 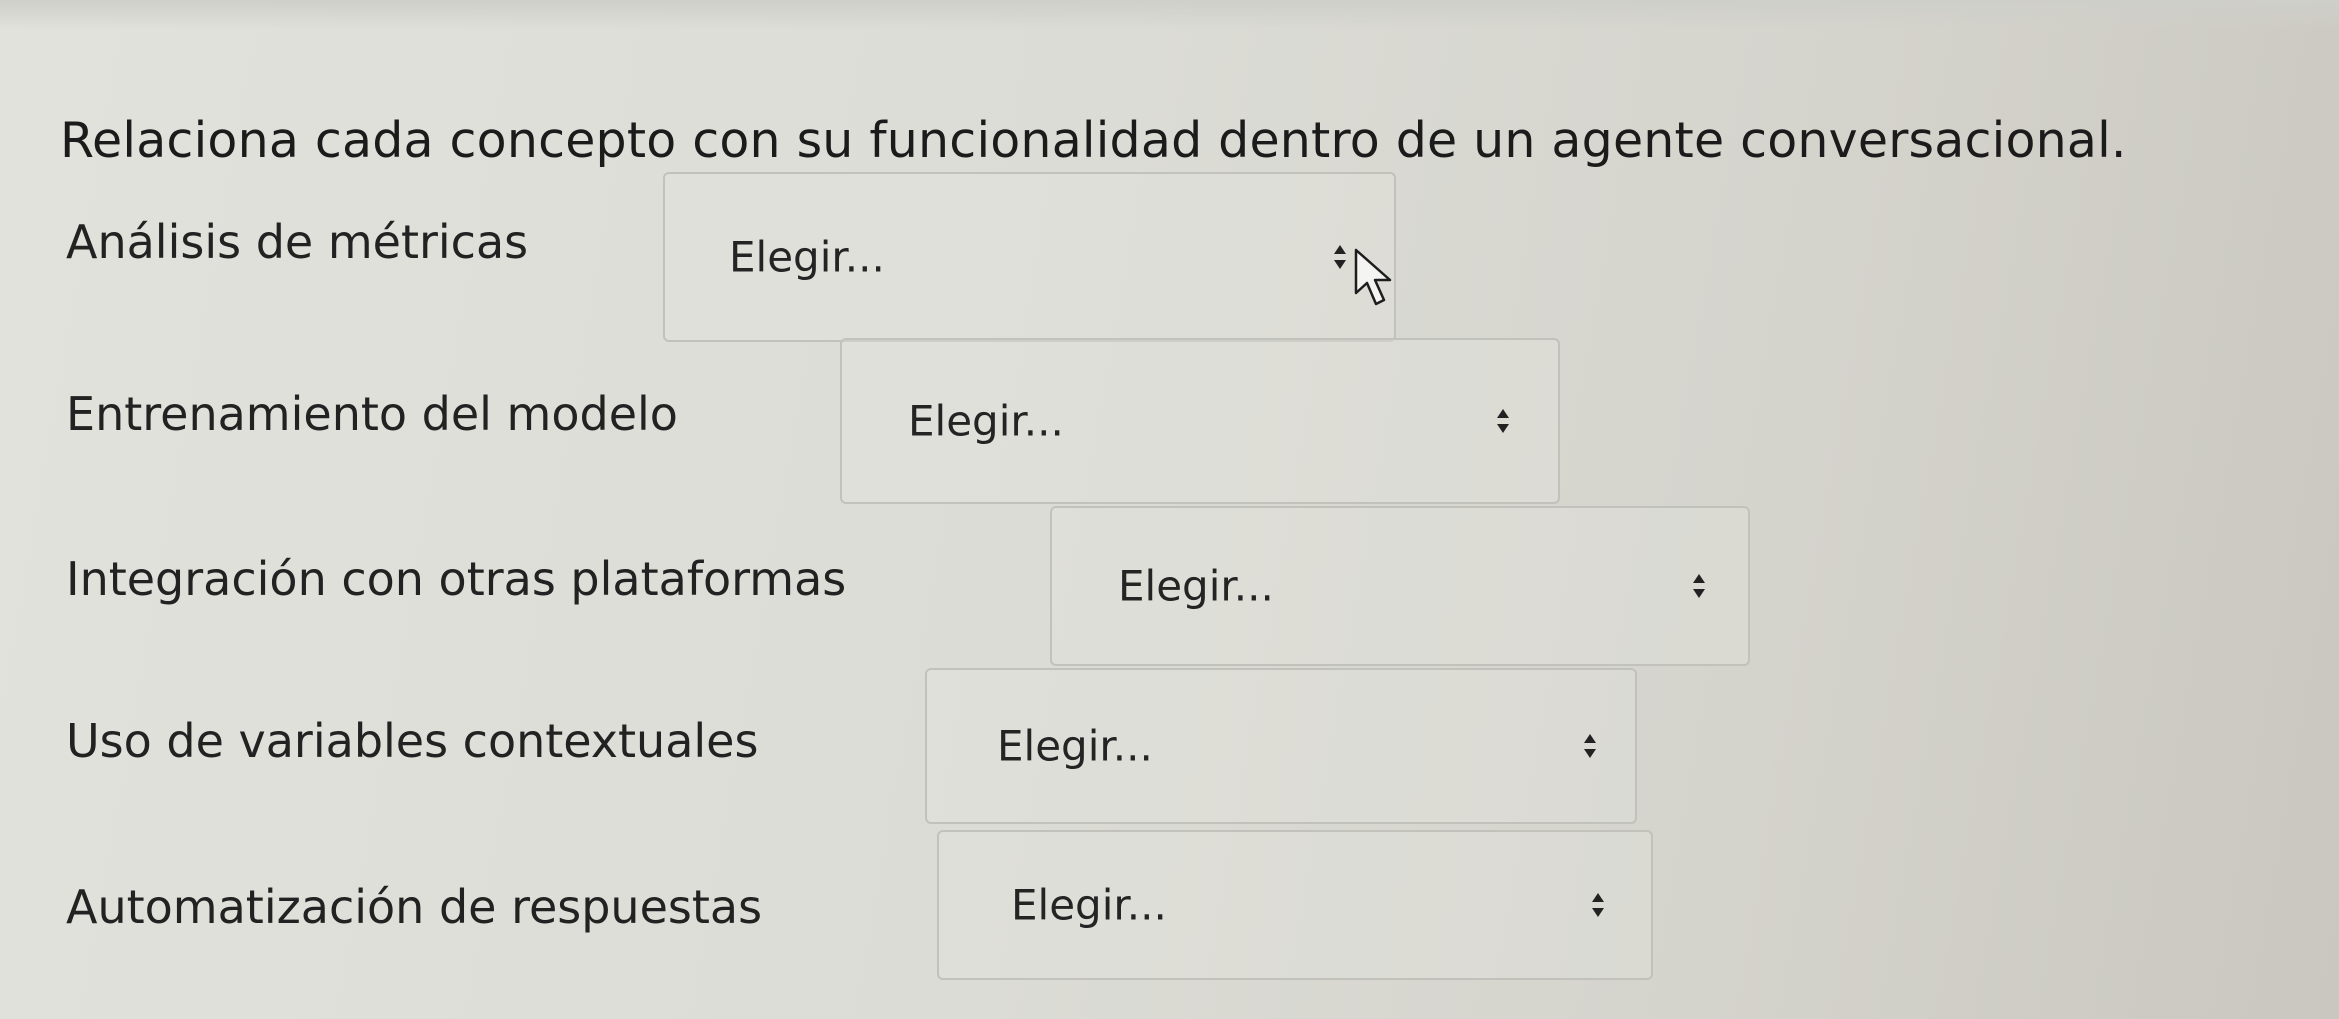 I want to click on mouse-pointer-icon, so click(x=1373, y=277).